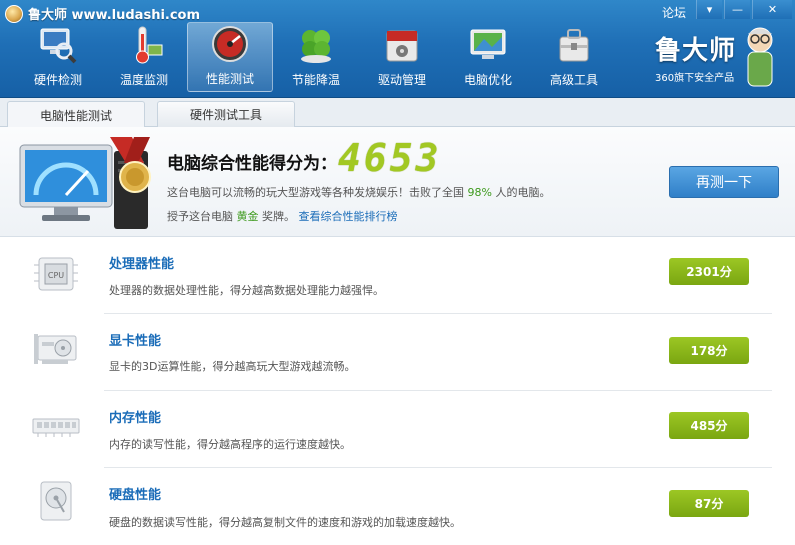  What do you see at coordinates (709, 350) in the screenshot?
I see `item-score-badge: 178分` at bounding box center [709, 350].